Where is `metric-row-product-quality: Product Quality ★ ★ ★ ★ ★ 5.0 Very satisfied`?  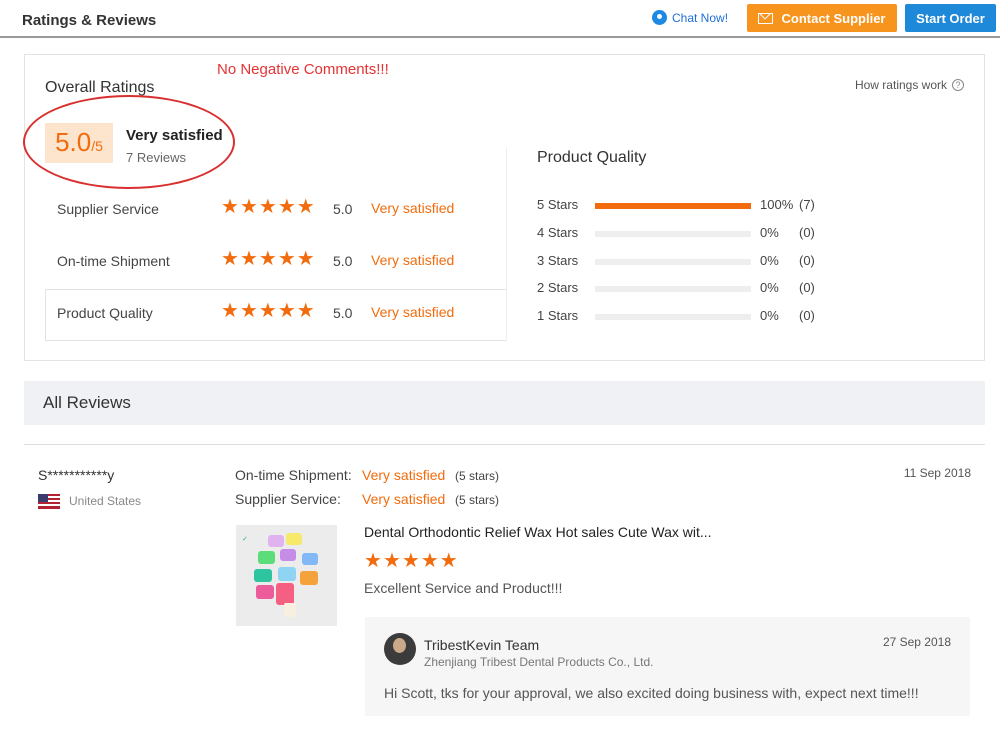
metric-row-product-quality: Product Quality ★ ★ ★ ★ ★ 5.0 Very satisfied is located at coordinates (275, 315).